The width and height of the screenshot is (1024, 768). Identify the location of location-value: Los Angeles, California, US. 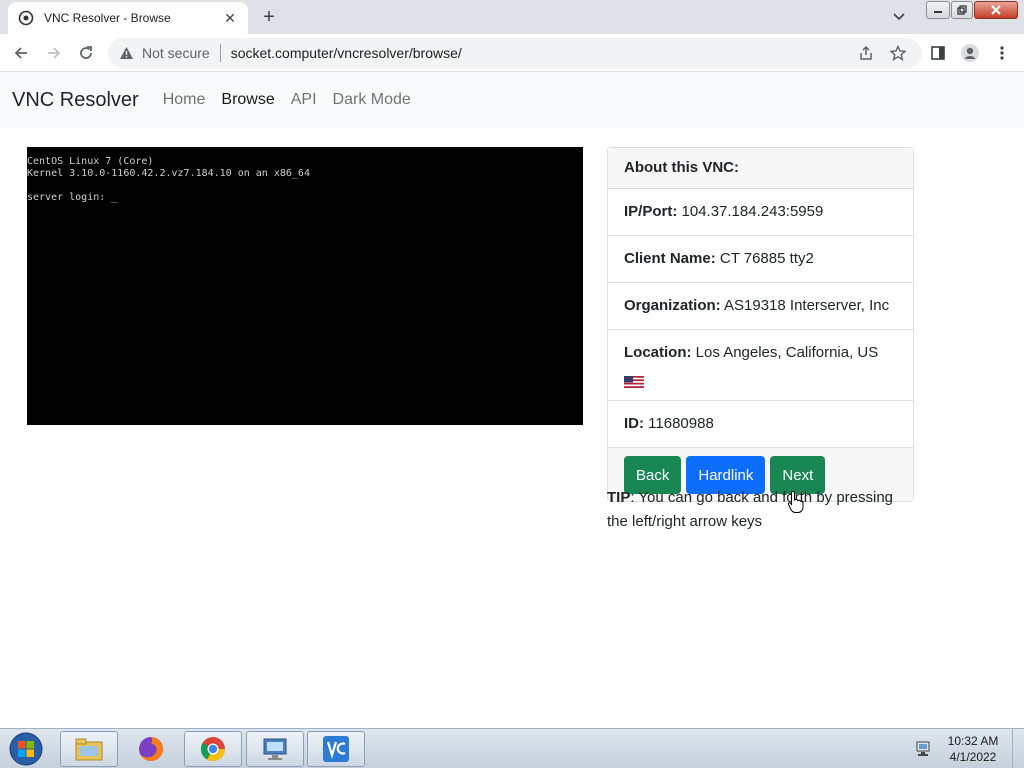
(787, 352).